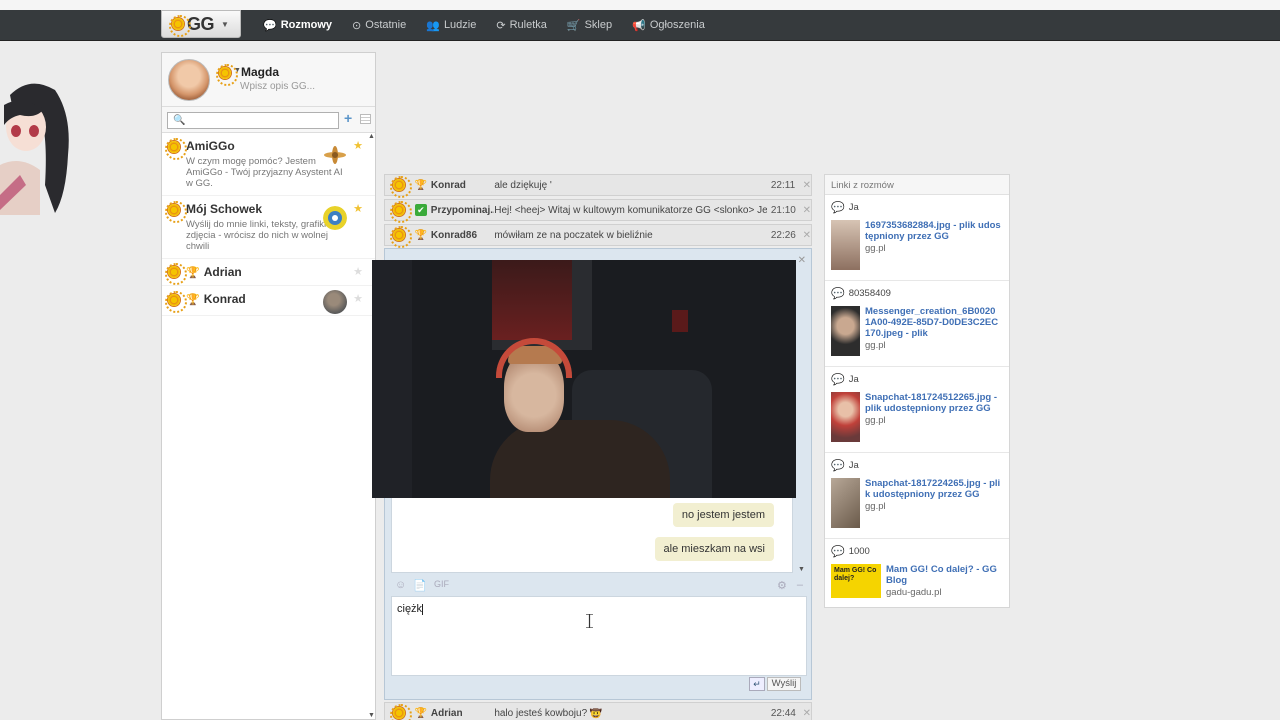 The width and height of the screenshot is (1280, 720). What do you see at coordinates (297, 25) in the screenshot?
I see `nav-item-rozmowy: 💬 Rozmowy` at bounding box center [297, 25].